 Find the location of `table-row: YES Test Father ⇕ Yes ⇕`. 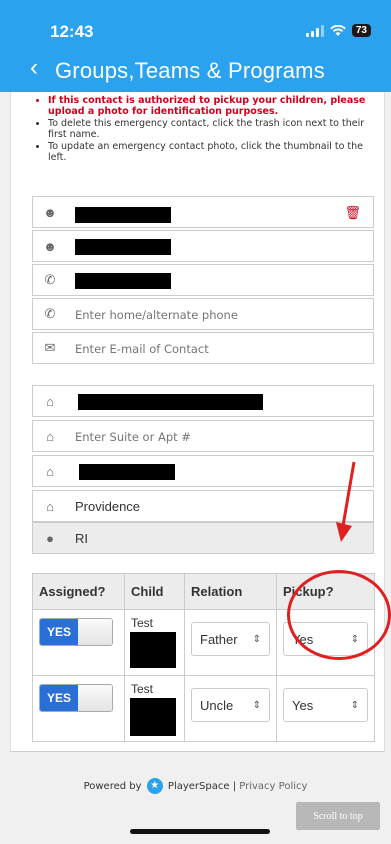

table-row: YES Test Father ⇕ Yes ⇕ is located at coordinates (203, 642).